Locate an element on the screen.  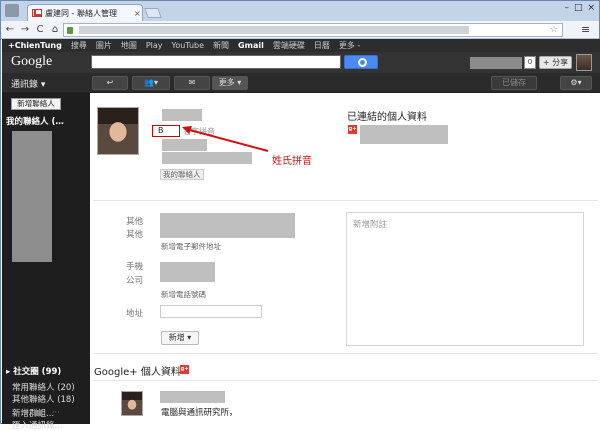
sidebar-item-other-contacts: 其他聯絡人 (18) is located at coordinates (43, 399).